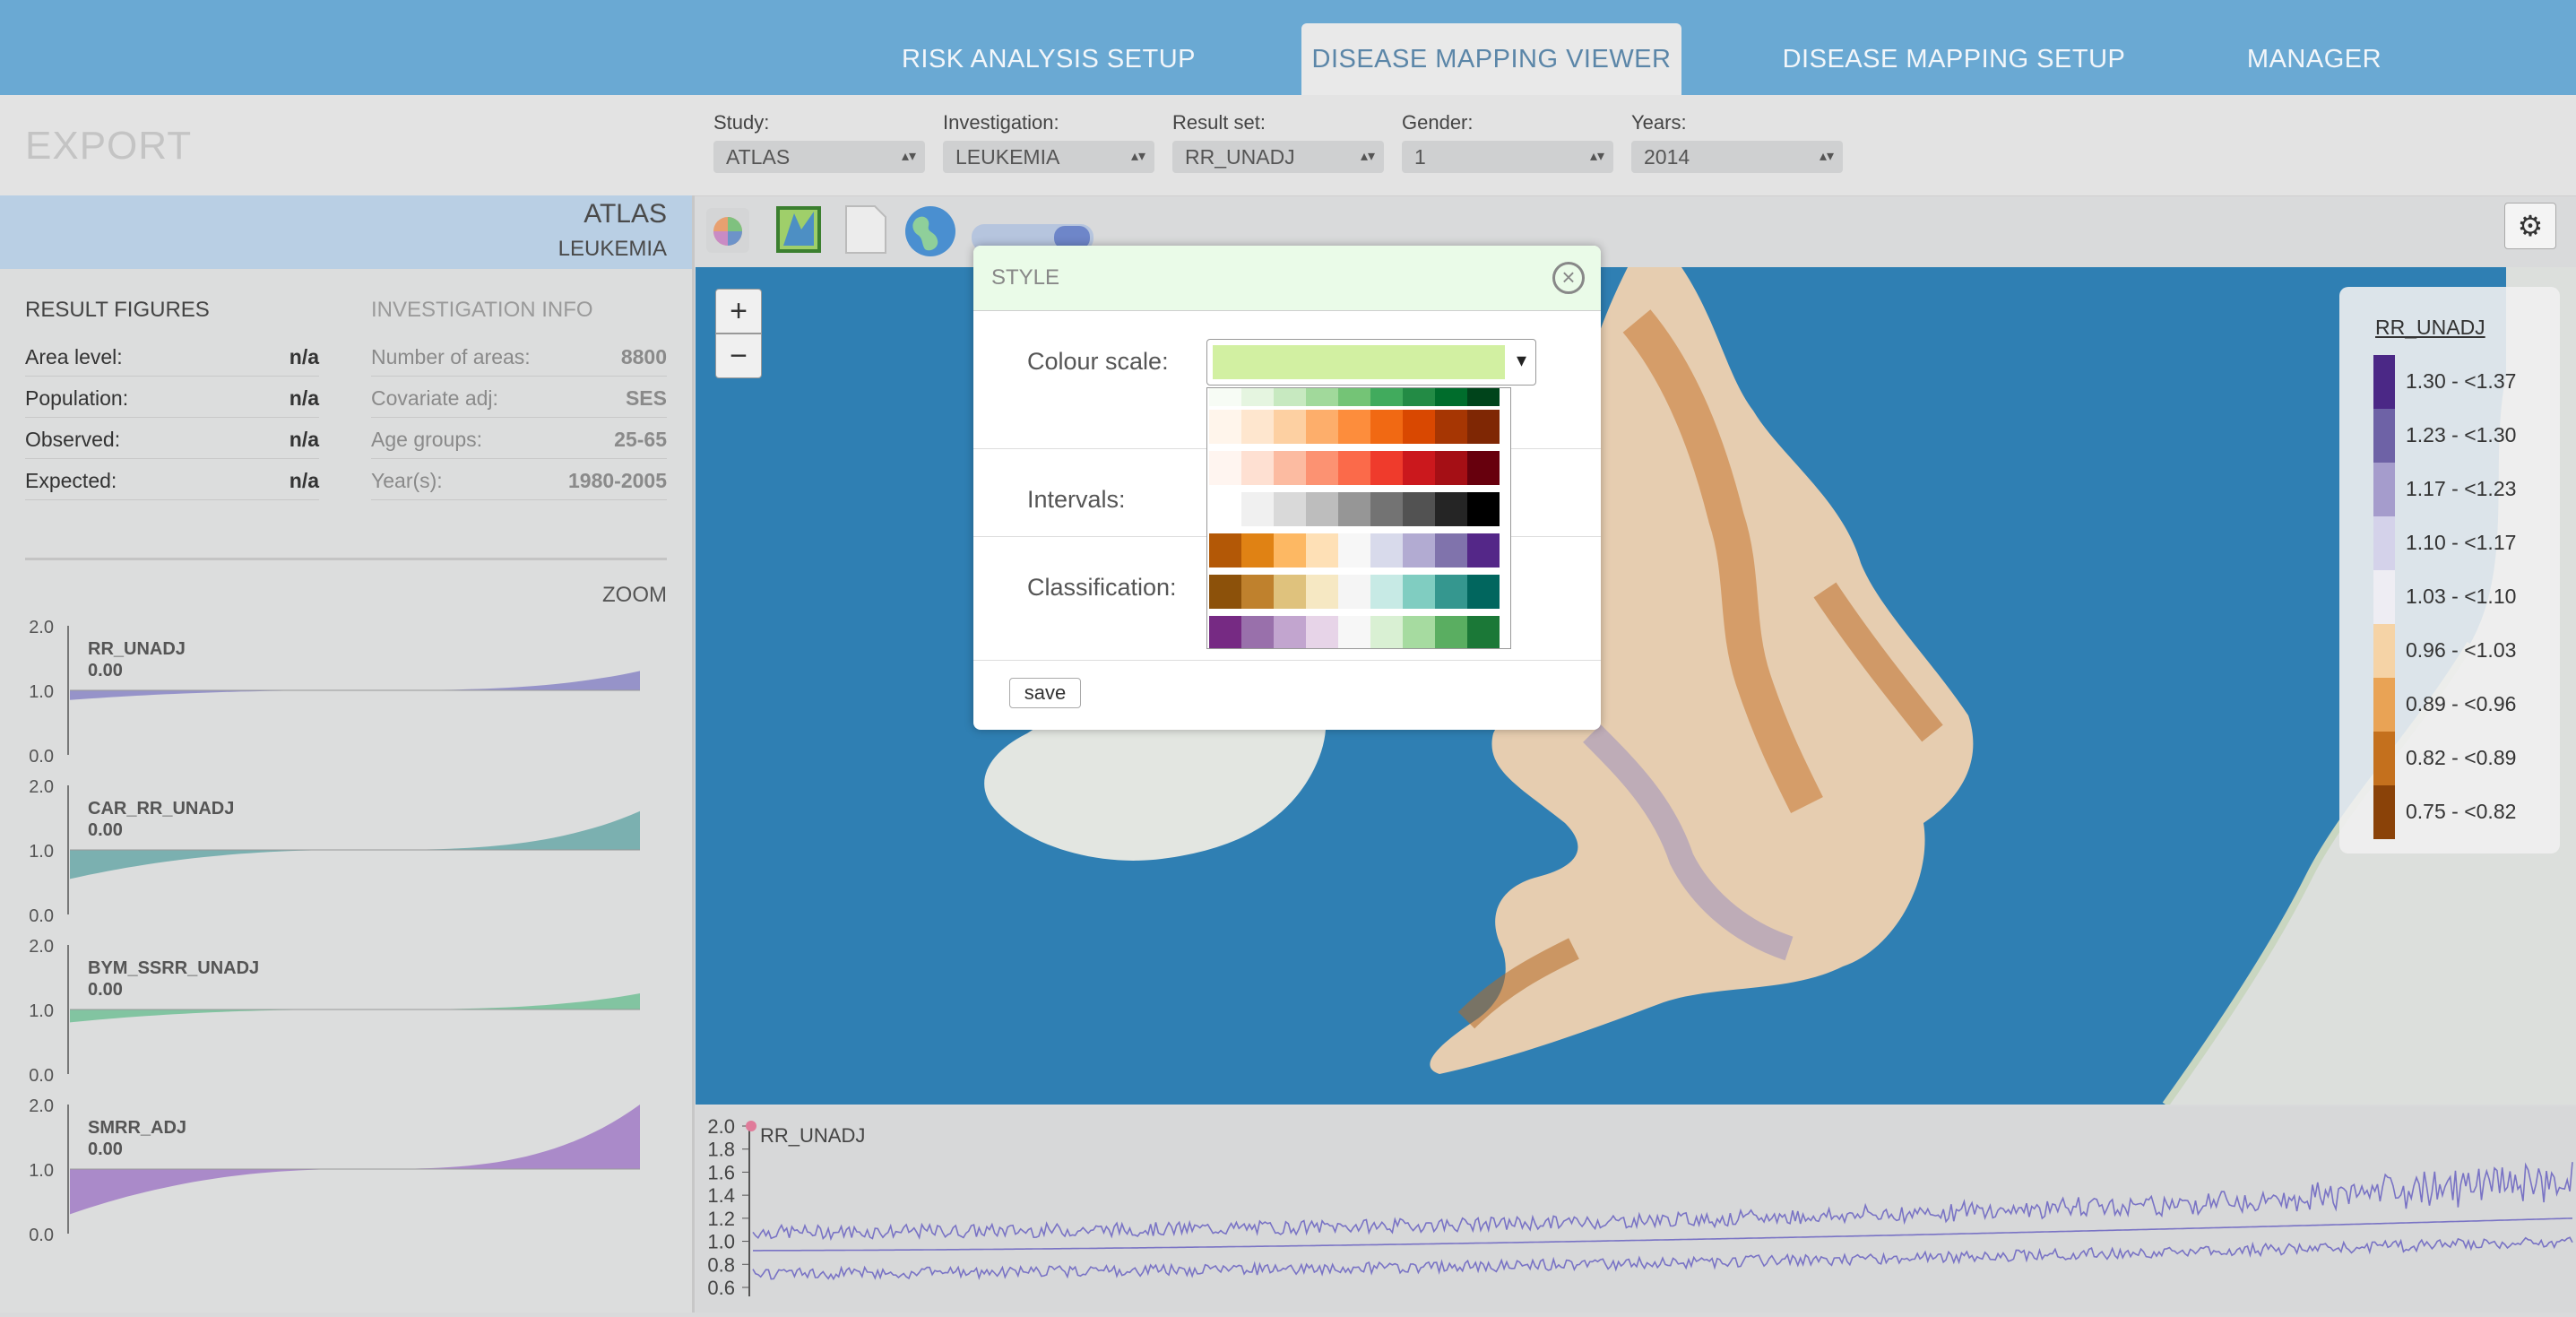  Describe the element at coordinates (634, 595) in the screenshot. I see `zoom-label: ZOOM` at that location.